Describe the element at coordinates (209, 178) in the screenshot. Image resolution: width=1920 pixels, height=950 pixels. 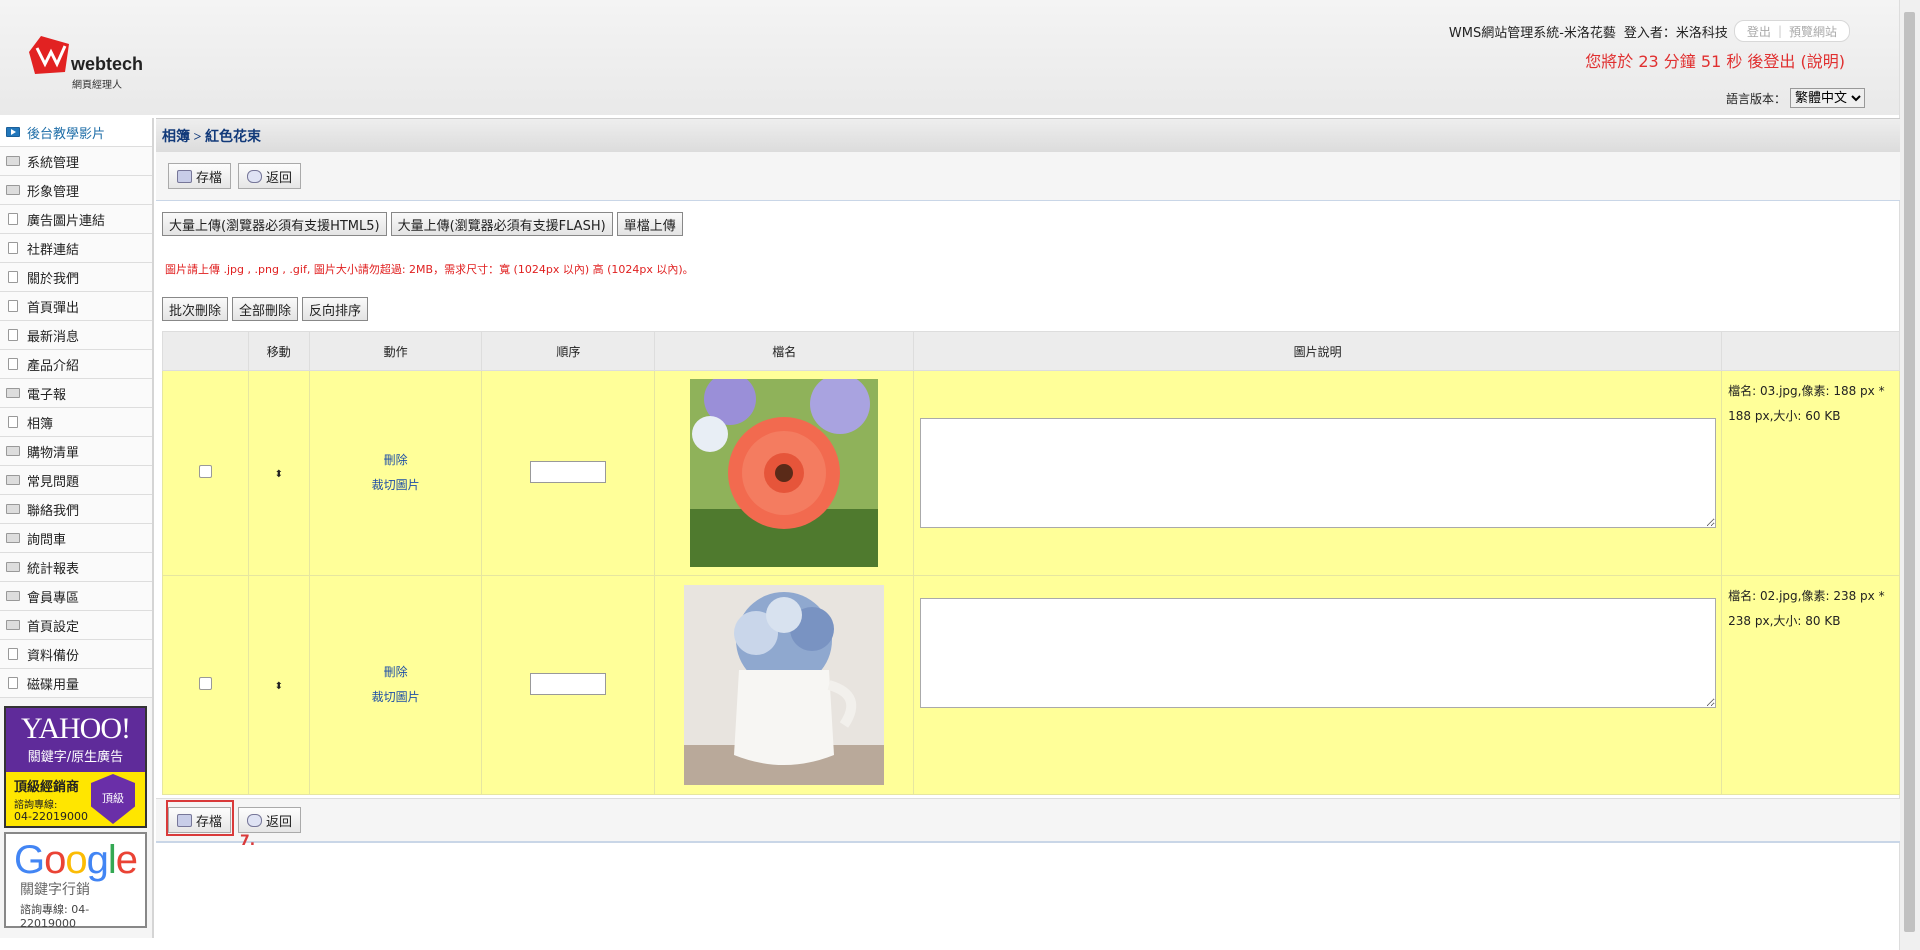
I see `save-label: 存檔` at that location.